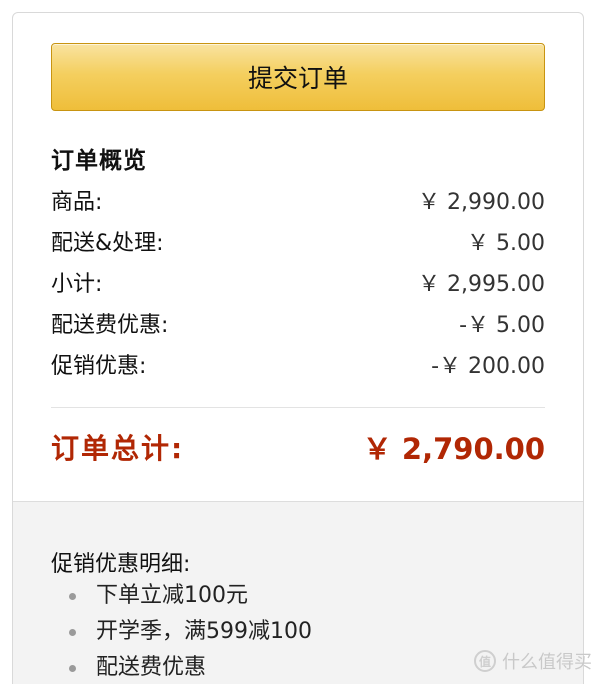 This screenshot has height=684, width=600. What do you see at coordinates (481, 284) in the screenshot?
I see `summary-row-value: ￥ 2,995.00` at bounding box center [481, 284].